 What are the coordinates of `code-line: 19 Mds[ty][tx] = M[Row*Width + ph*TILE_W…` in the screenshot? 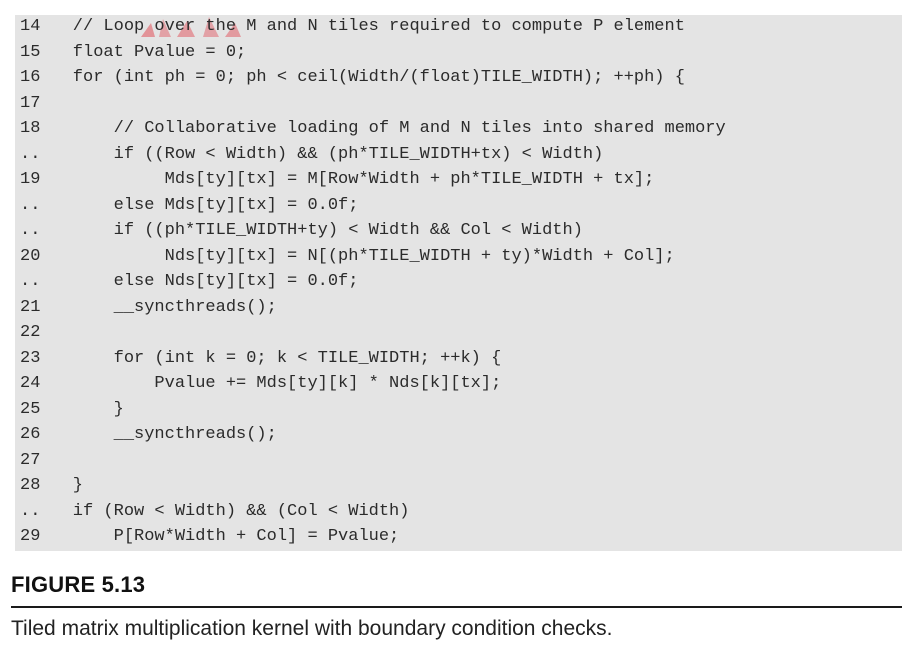 It's located at (458, 180).